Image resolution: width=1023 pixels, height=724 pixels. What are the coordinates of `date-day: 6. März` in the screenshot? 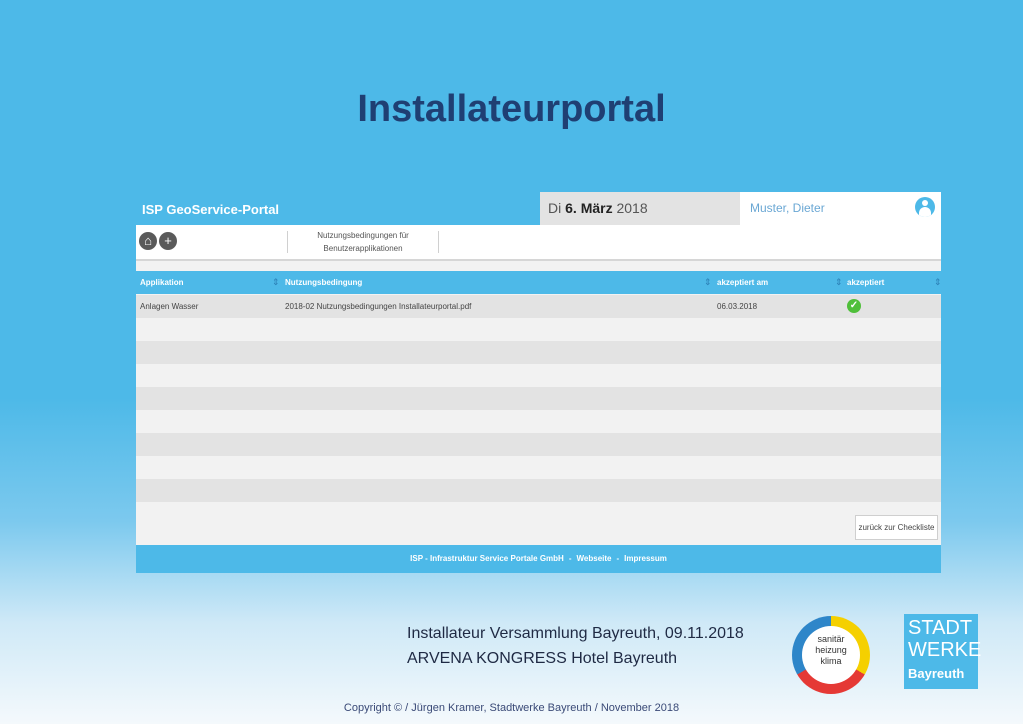 It's located at (589, 208).